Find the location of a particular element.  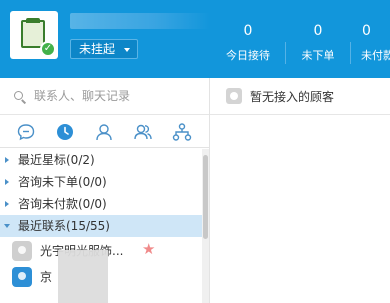

clock-icon is located at coordinates (65, 132).